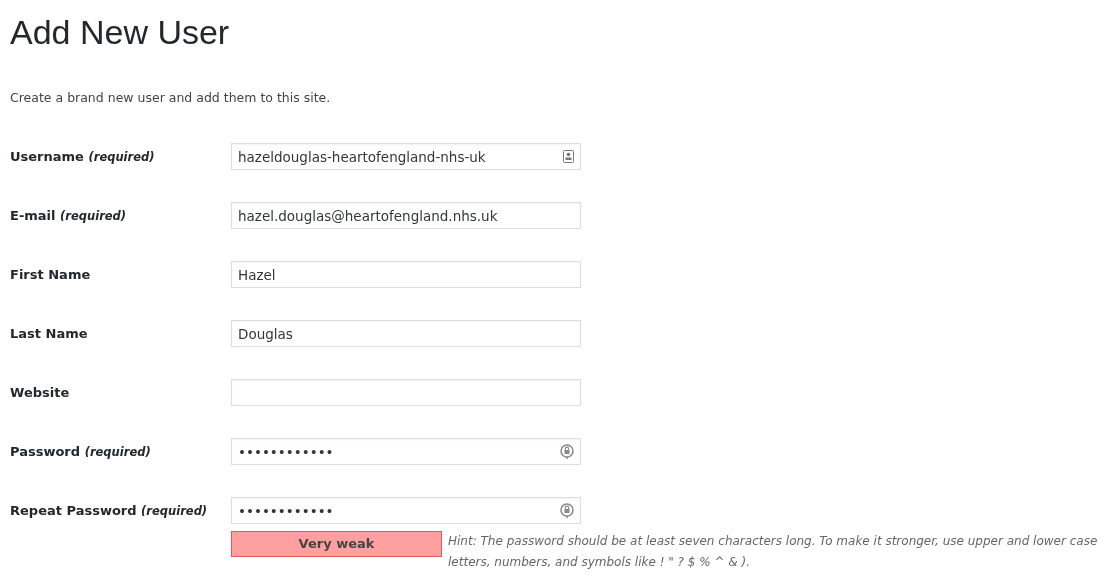  Describe the element at coordinates (120, 32) in the screenshot. I see `page-title: Add New User` at that location.